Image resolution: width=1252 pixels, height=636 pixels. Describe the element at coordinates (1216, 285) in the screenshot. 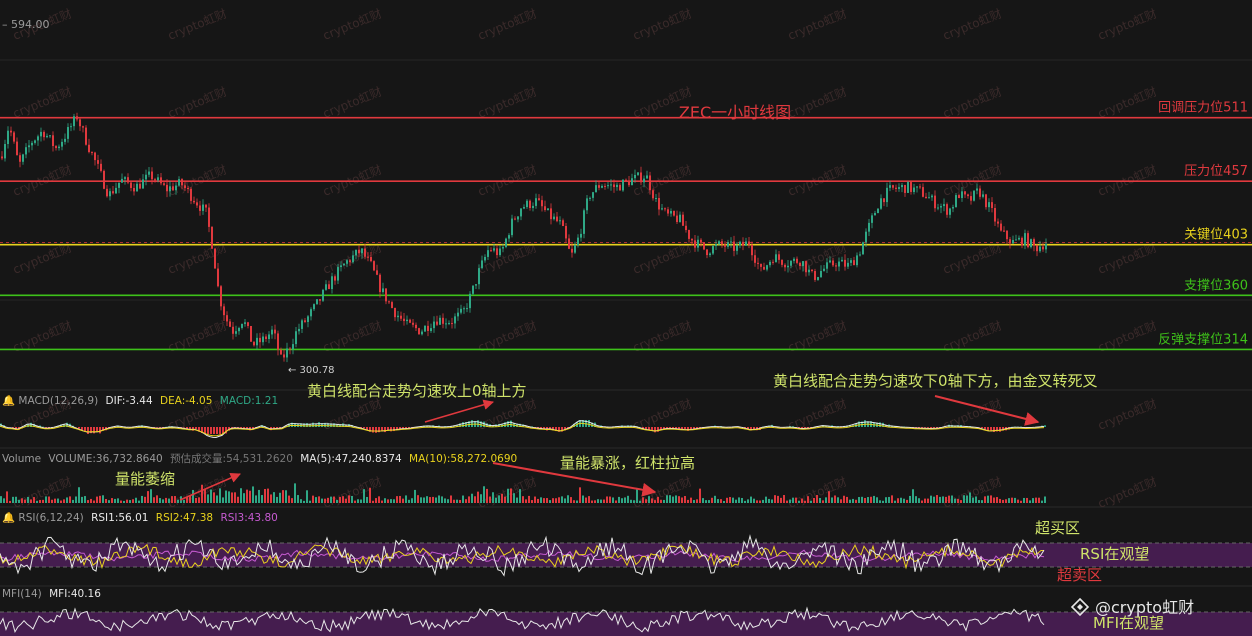

I see `level-360-label: 支撑位360` at that location.